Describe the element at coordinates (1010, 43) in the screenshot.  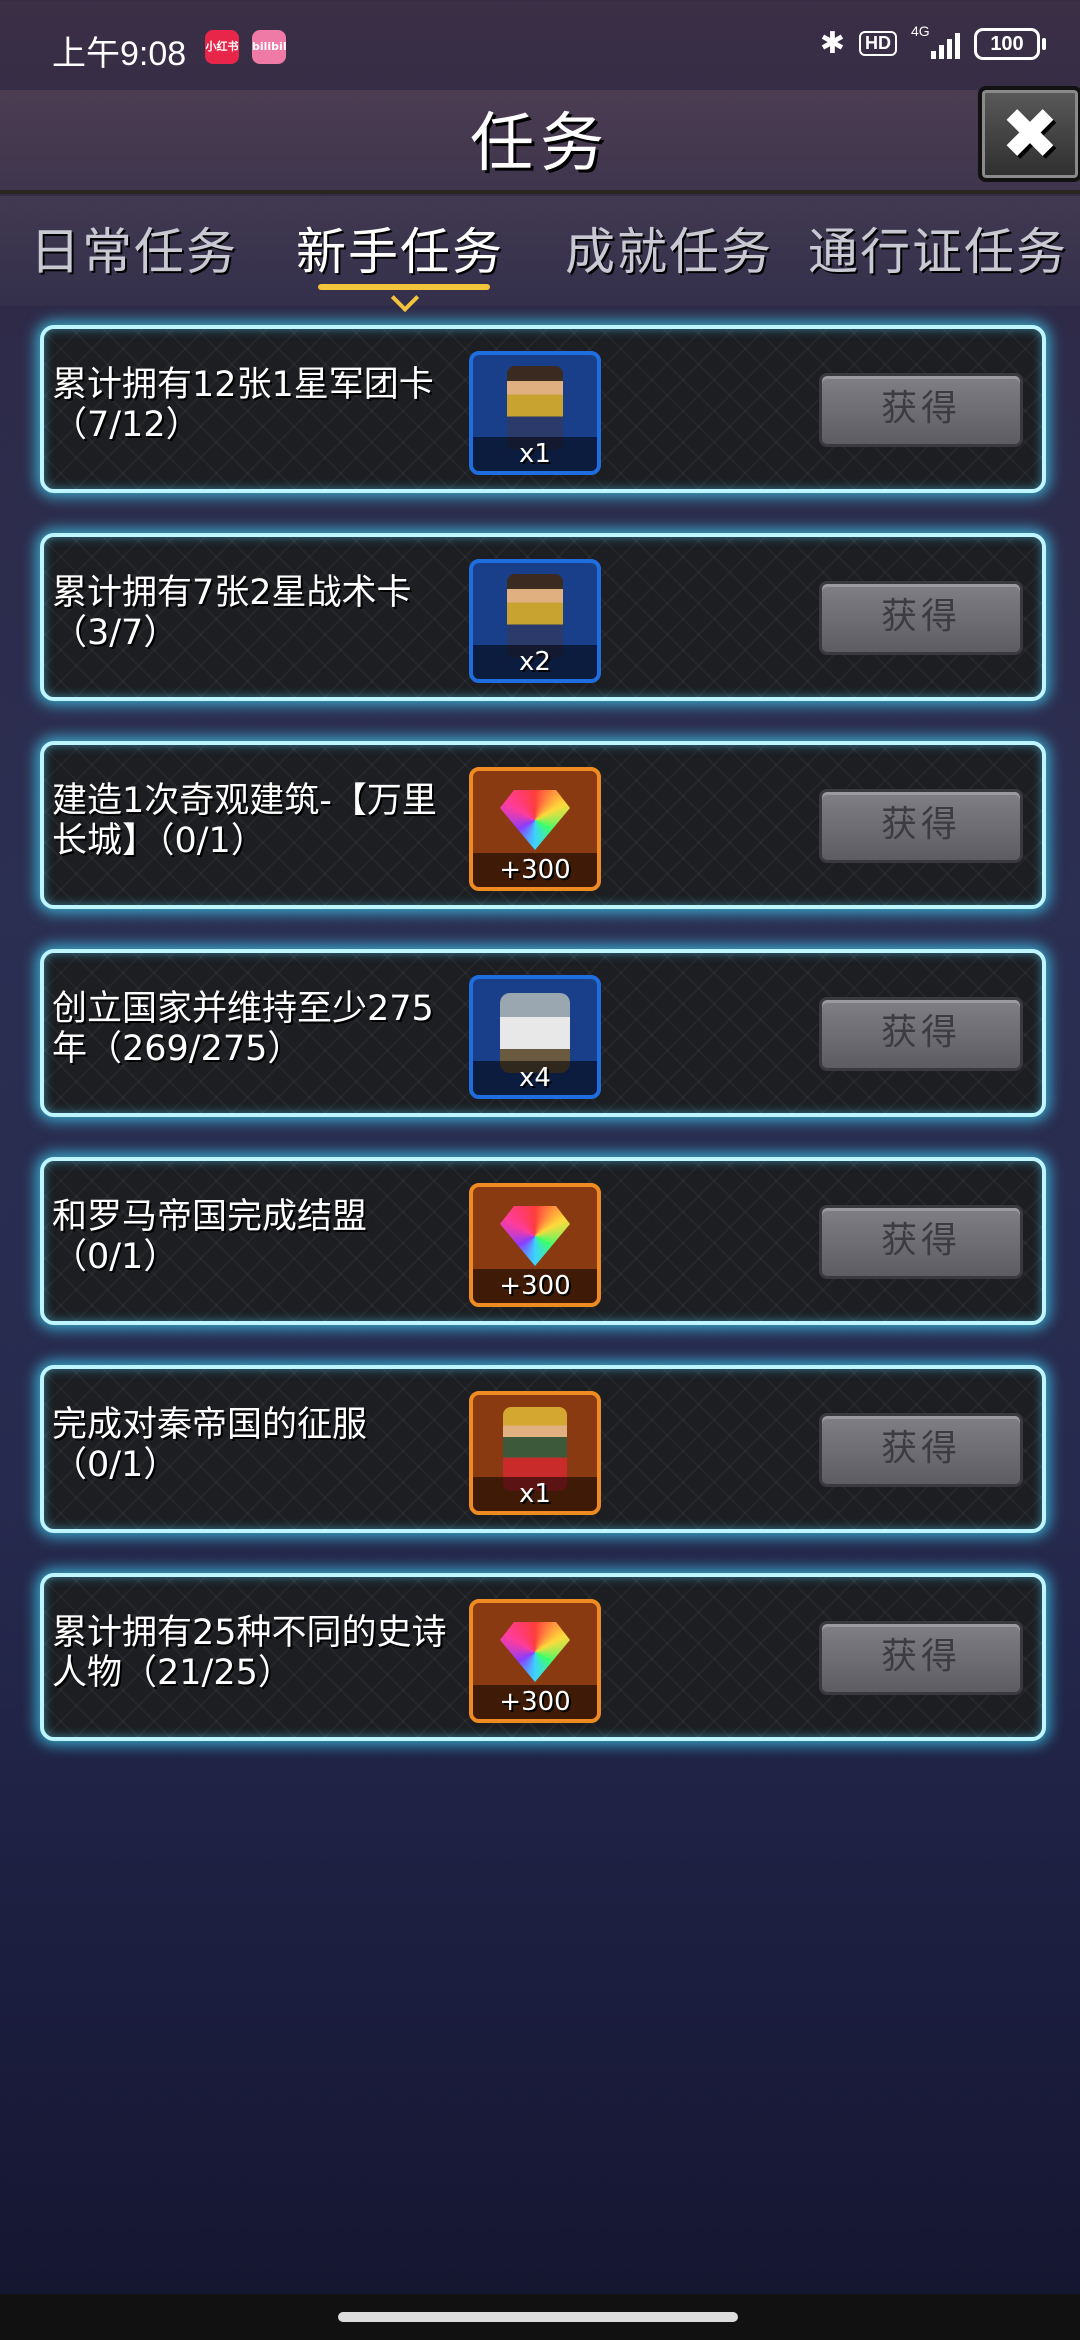
I see `battery-icon: 100` at that location.